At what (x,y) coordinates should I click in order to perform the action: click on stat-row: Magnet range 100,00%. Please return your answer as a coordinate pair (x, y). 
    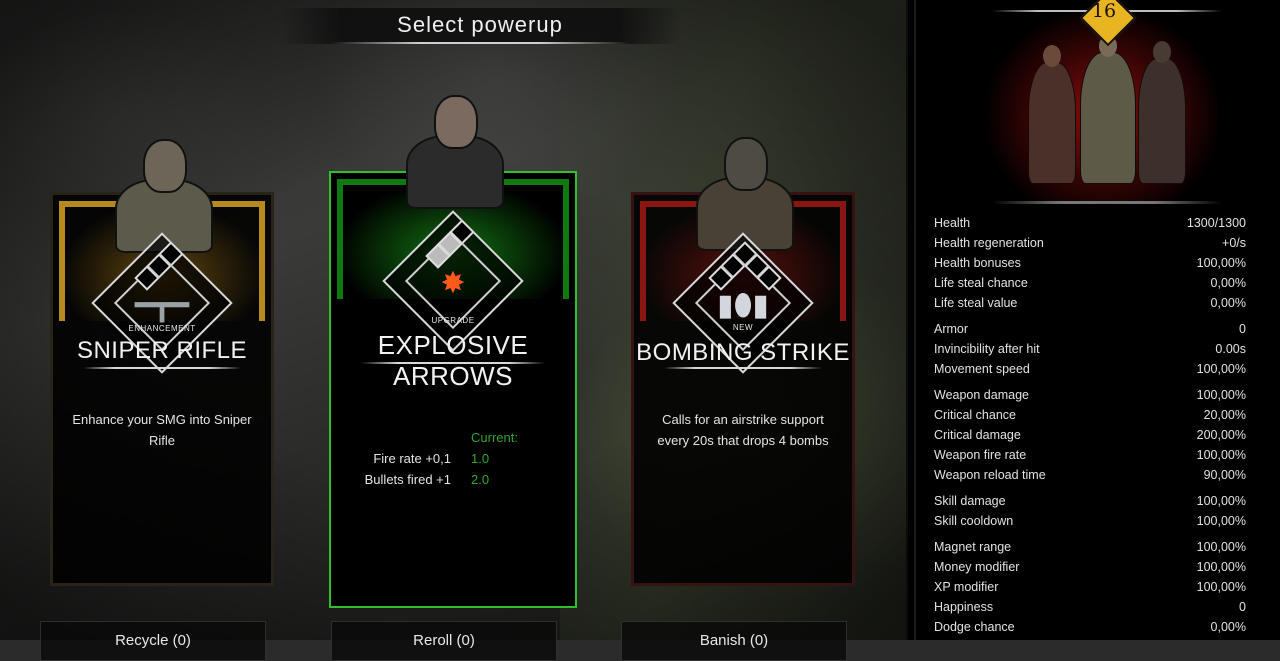
    Looking at the image, I should click on (1090, 547).